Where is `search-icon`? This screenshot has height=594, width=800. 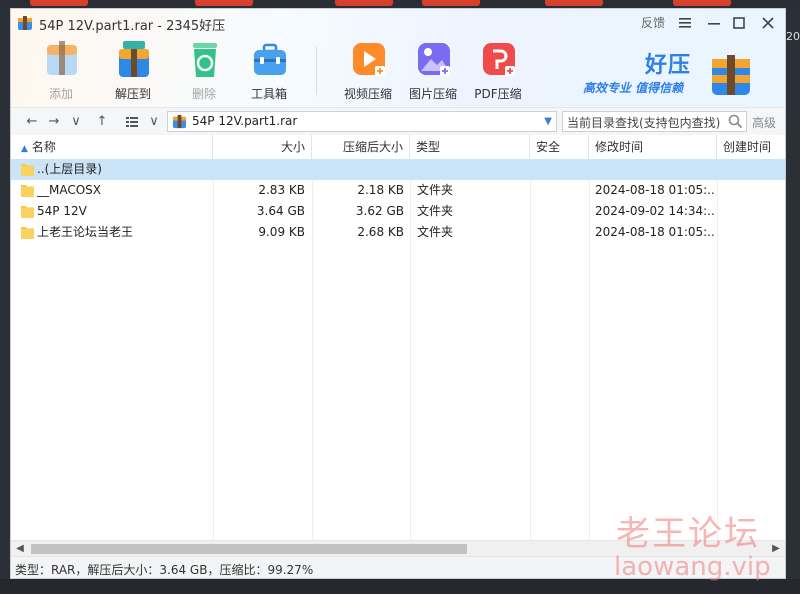 search-icon is located at coordinates (735, 121).